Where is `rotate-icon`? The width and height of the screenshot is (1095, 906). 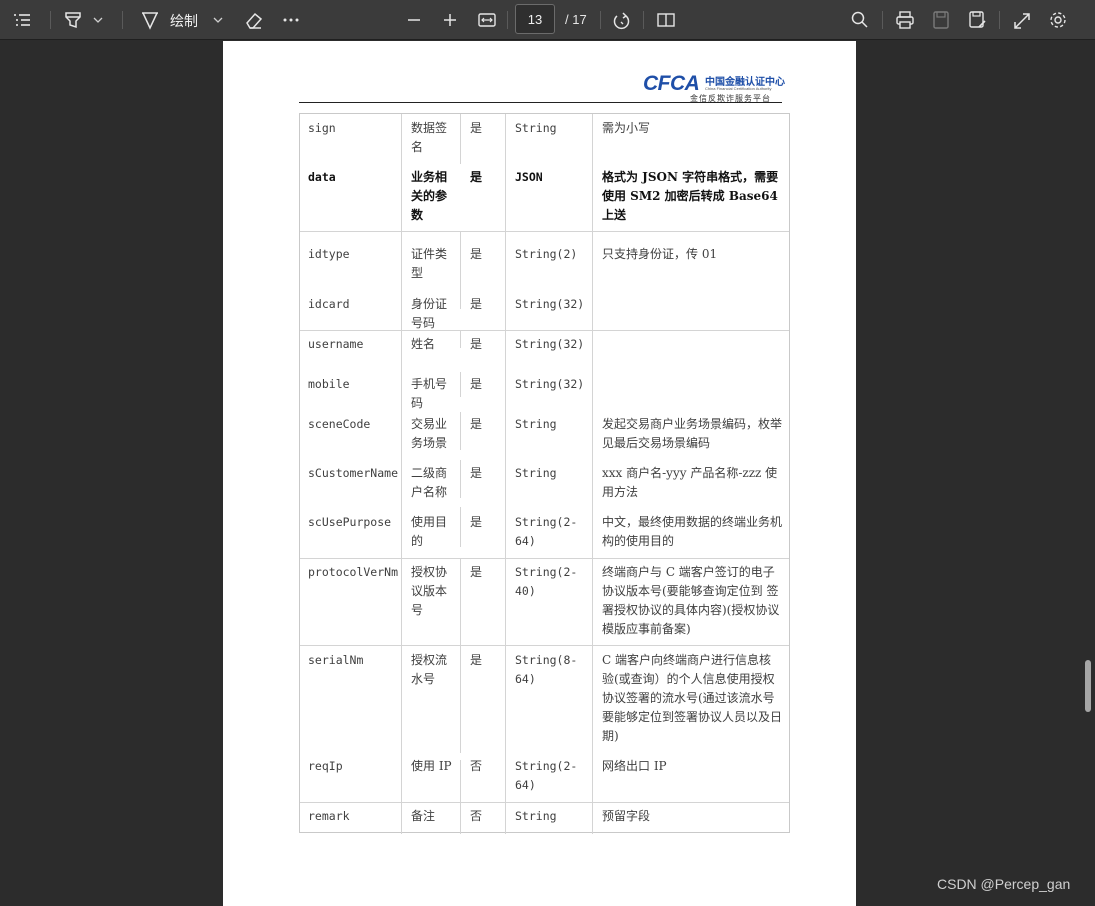
rotate-icon is located at coordinates (621, 20).